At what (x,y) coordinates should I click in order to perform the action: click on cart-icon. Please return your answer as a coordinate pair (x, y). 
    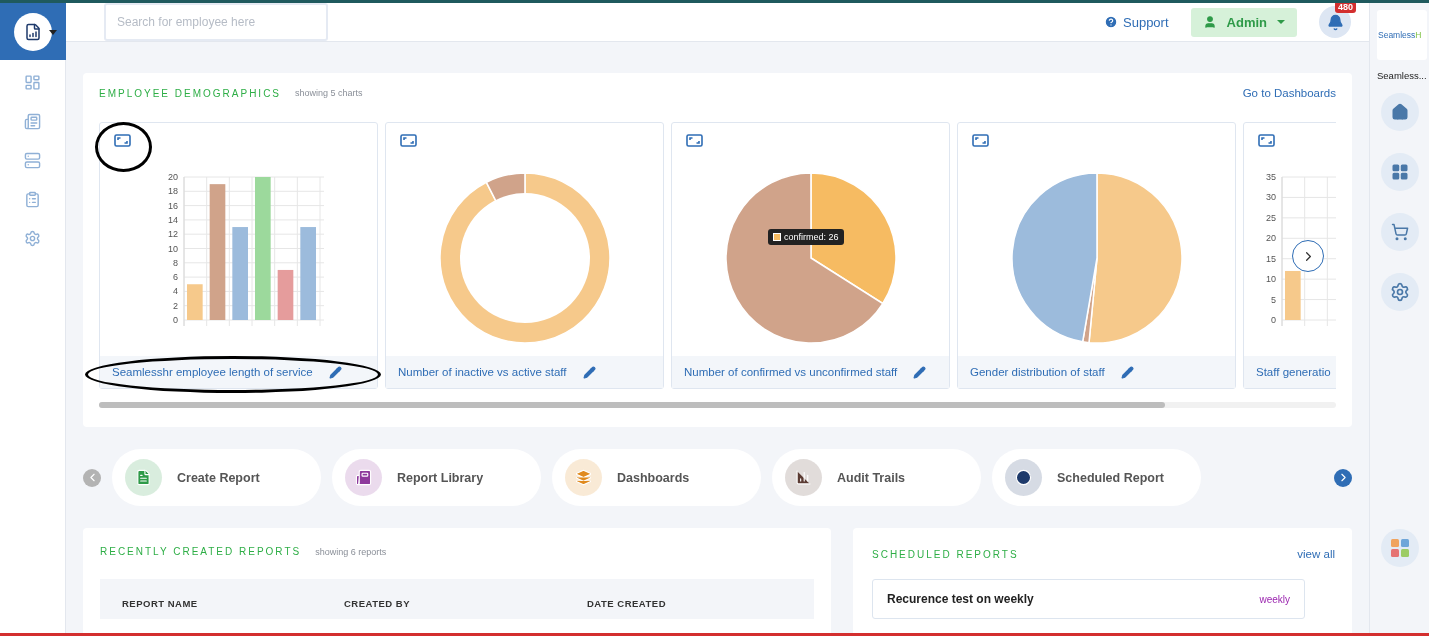
    Looking at the image, I should click on (1399, 232).